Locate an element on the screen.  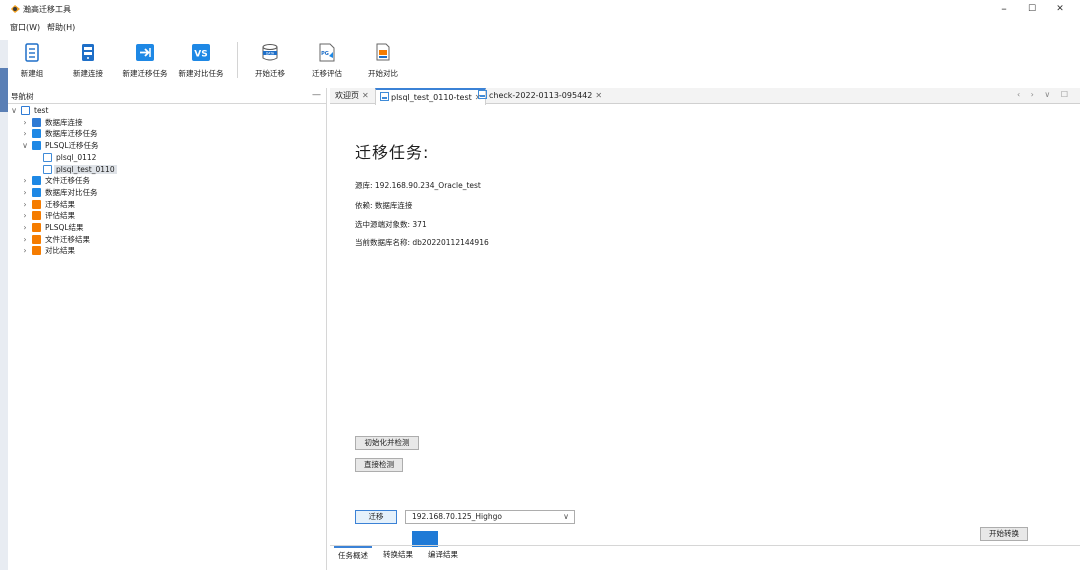
tab-task-overview: 任务概述 is located at coordinates (353, 555).